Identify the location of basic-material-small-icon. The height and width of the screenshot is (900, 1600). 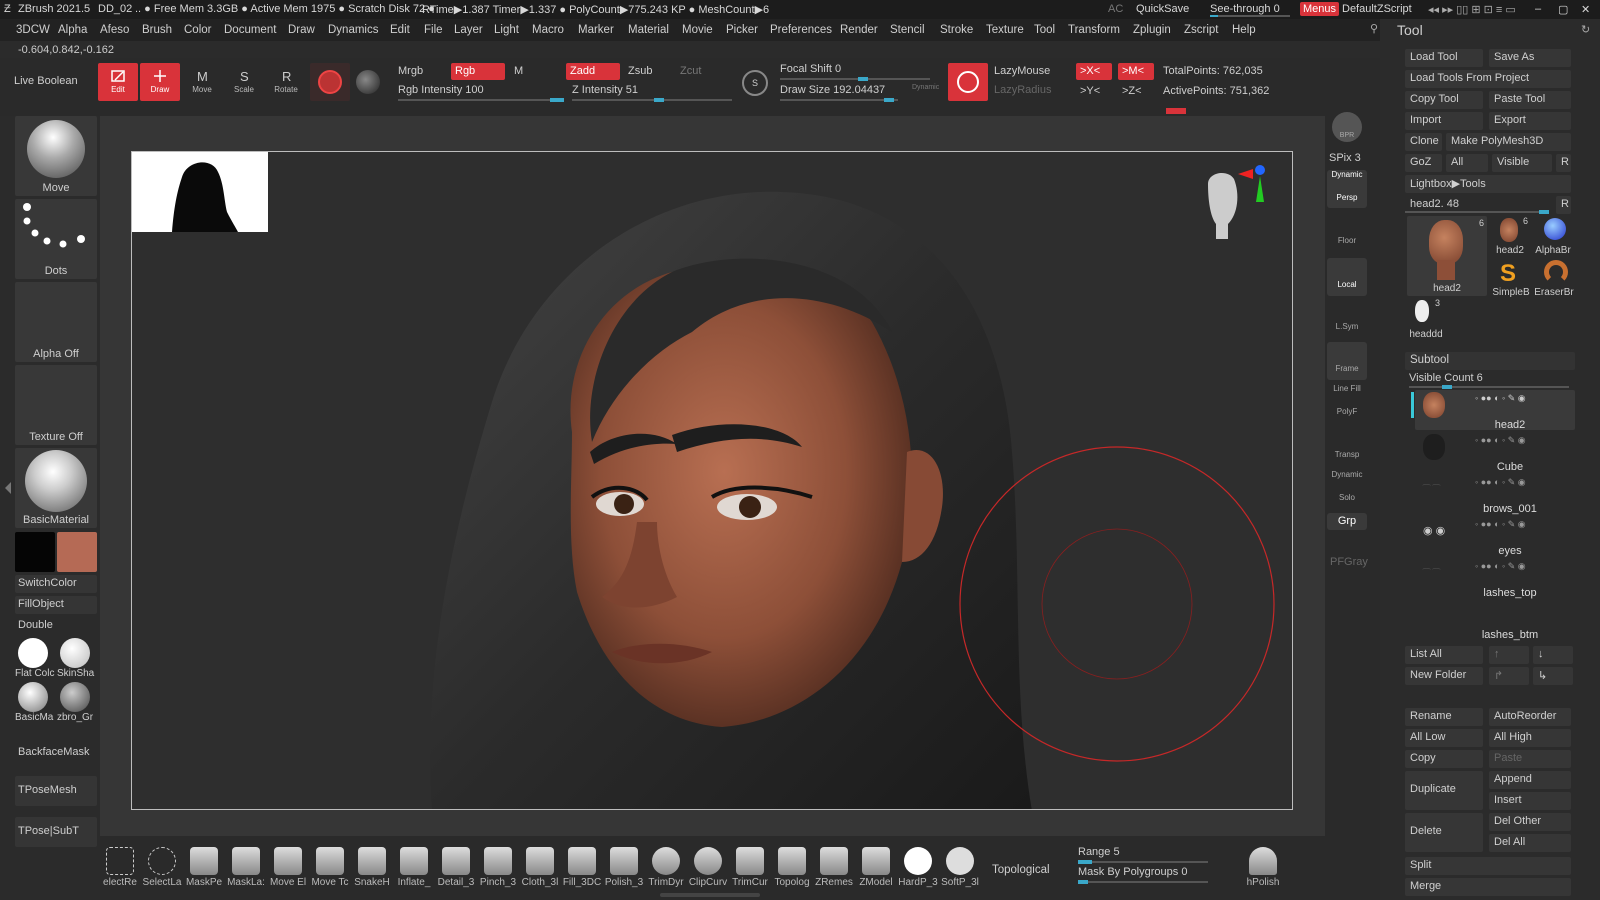
(33, 697).